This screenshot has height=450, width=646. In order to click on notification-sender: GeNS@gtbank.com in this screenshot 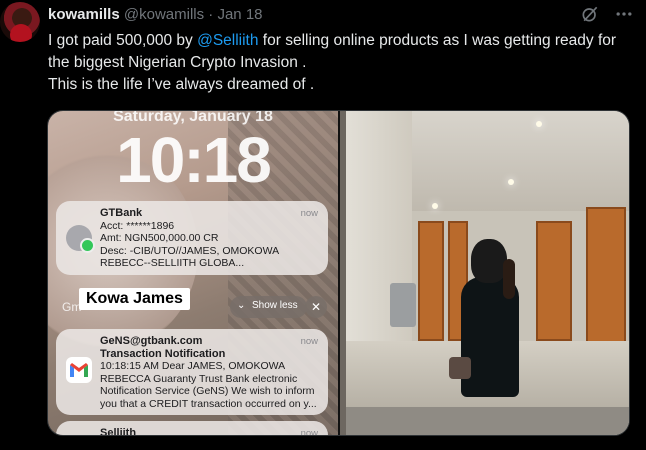, I will do `click(151, 341)`.